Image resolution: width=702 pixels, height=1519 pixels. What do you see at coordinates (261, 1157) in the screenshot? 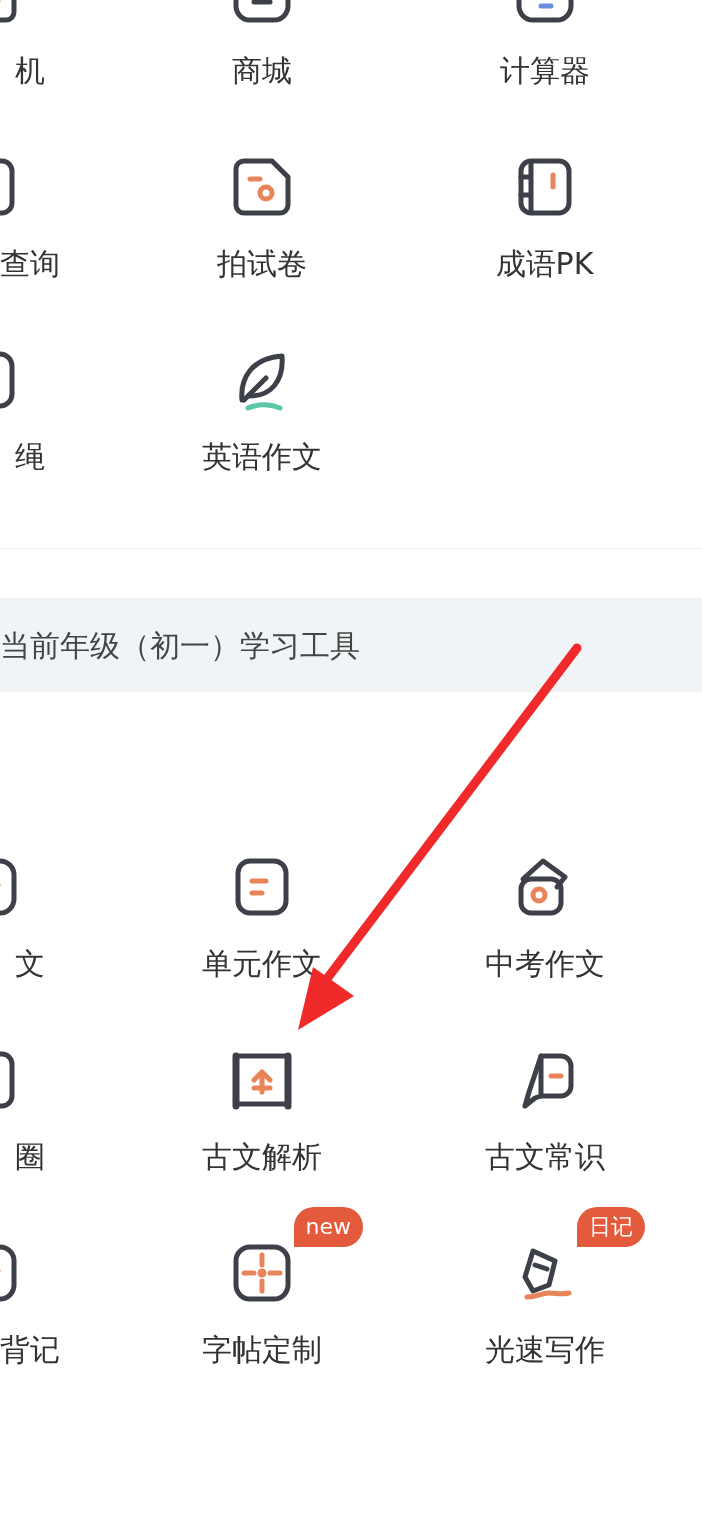
I see `tool-label: 古文解析` at bounding box center [261, 1157].